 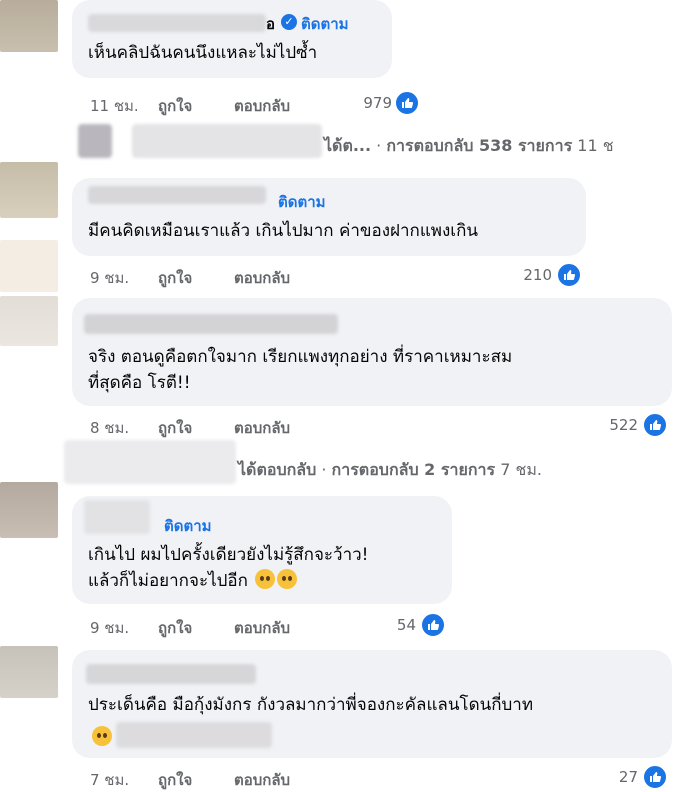 What do you see at coordinates (109, 428) in the screenshot?
I see `comment-time: 8 ชม.` at bounding box center [109, 428].